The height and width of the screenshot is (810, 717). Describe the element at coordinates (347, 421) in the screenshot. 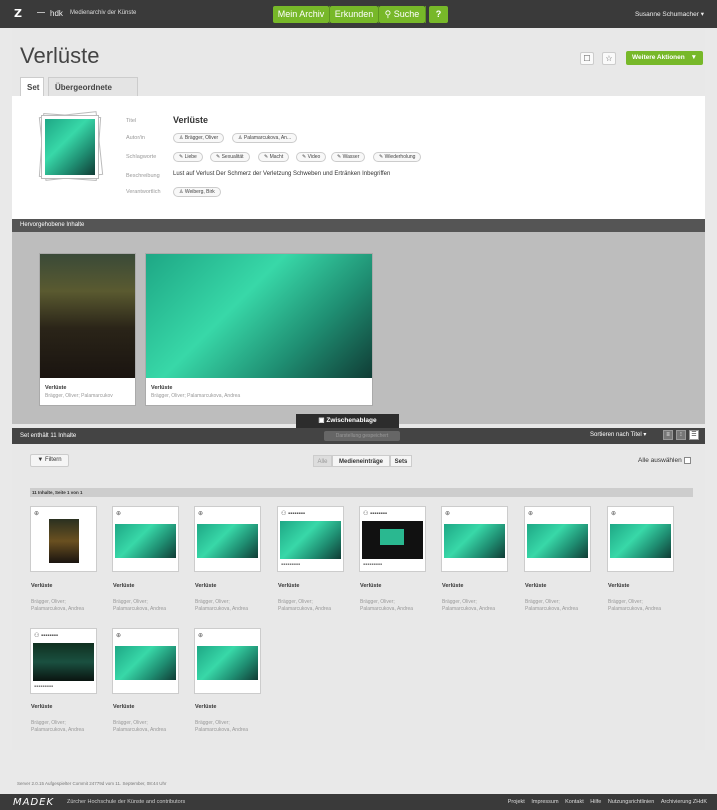

I see `clipboard-toggle: ▣ Zwischenablage` at that location.